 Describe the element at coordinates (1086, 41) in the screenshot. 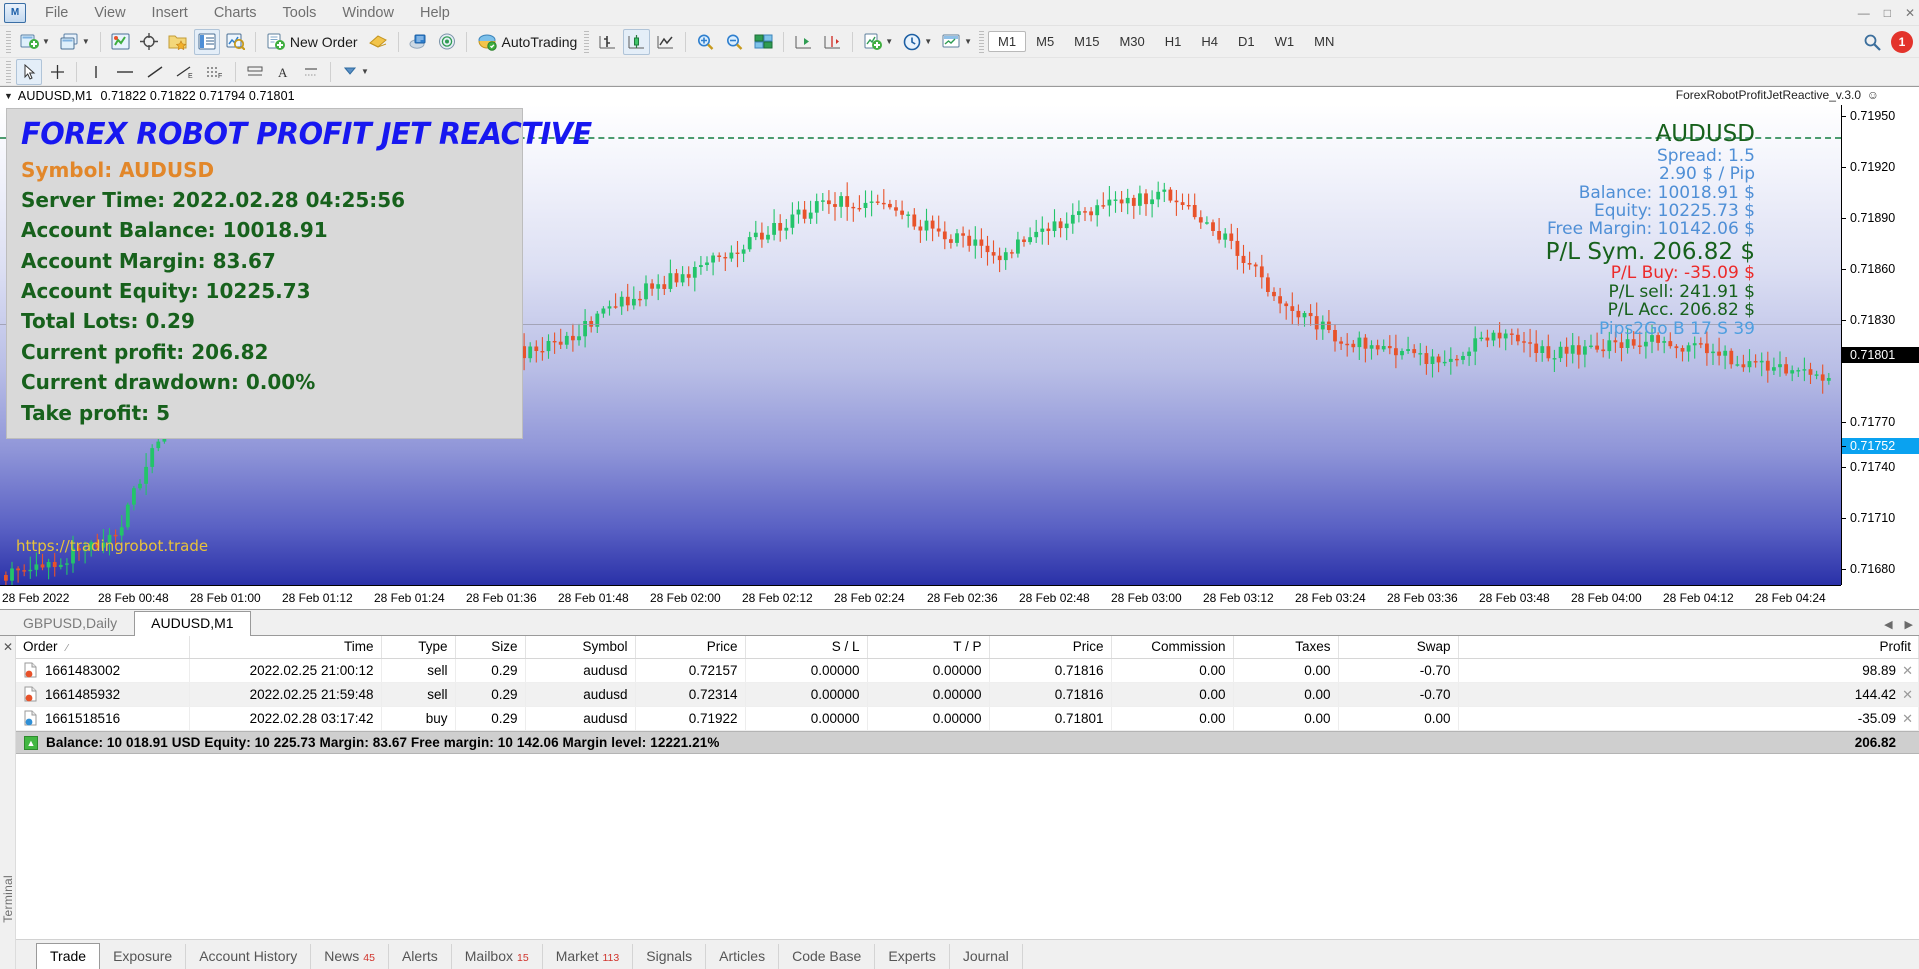

I see `timeframe-m15: M15` at that location.